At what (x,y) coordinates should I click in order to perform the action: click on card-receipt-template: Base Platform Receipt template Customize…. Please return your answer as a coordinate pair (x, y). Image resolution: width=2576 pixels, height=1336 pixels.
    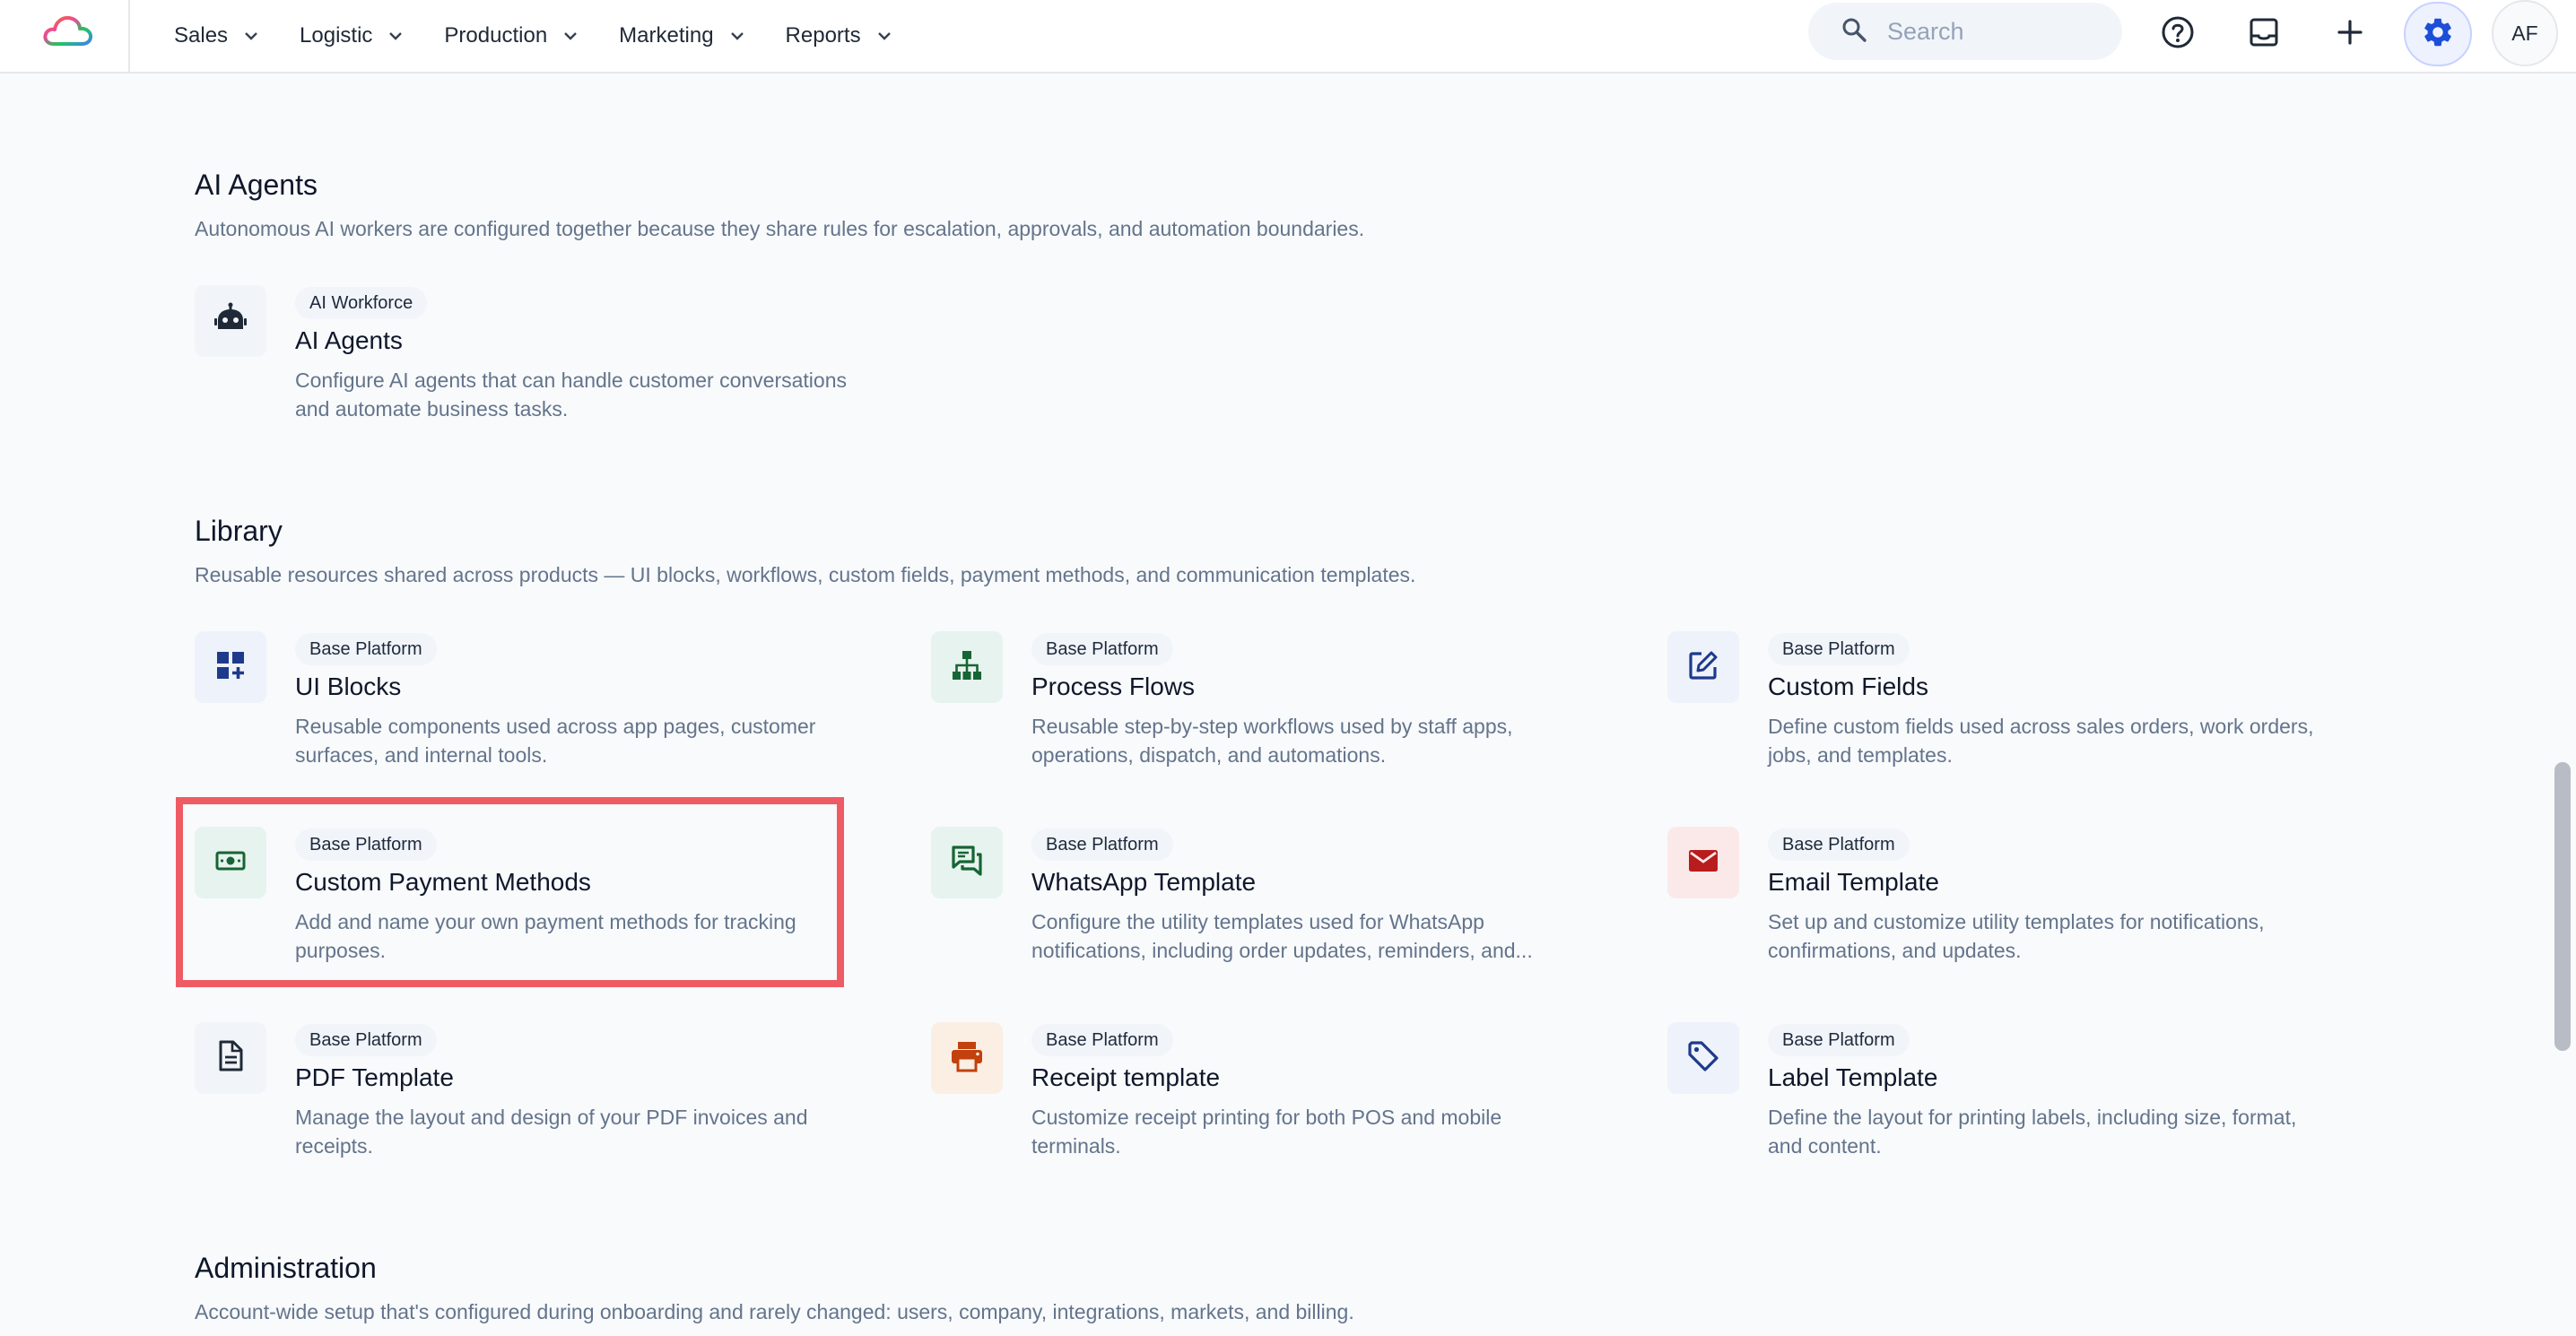
    Looking at the image, I should click on (1263, 1099).